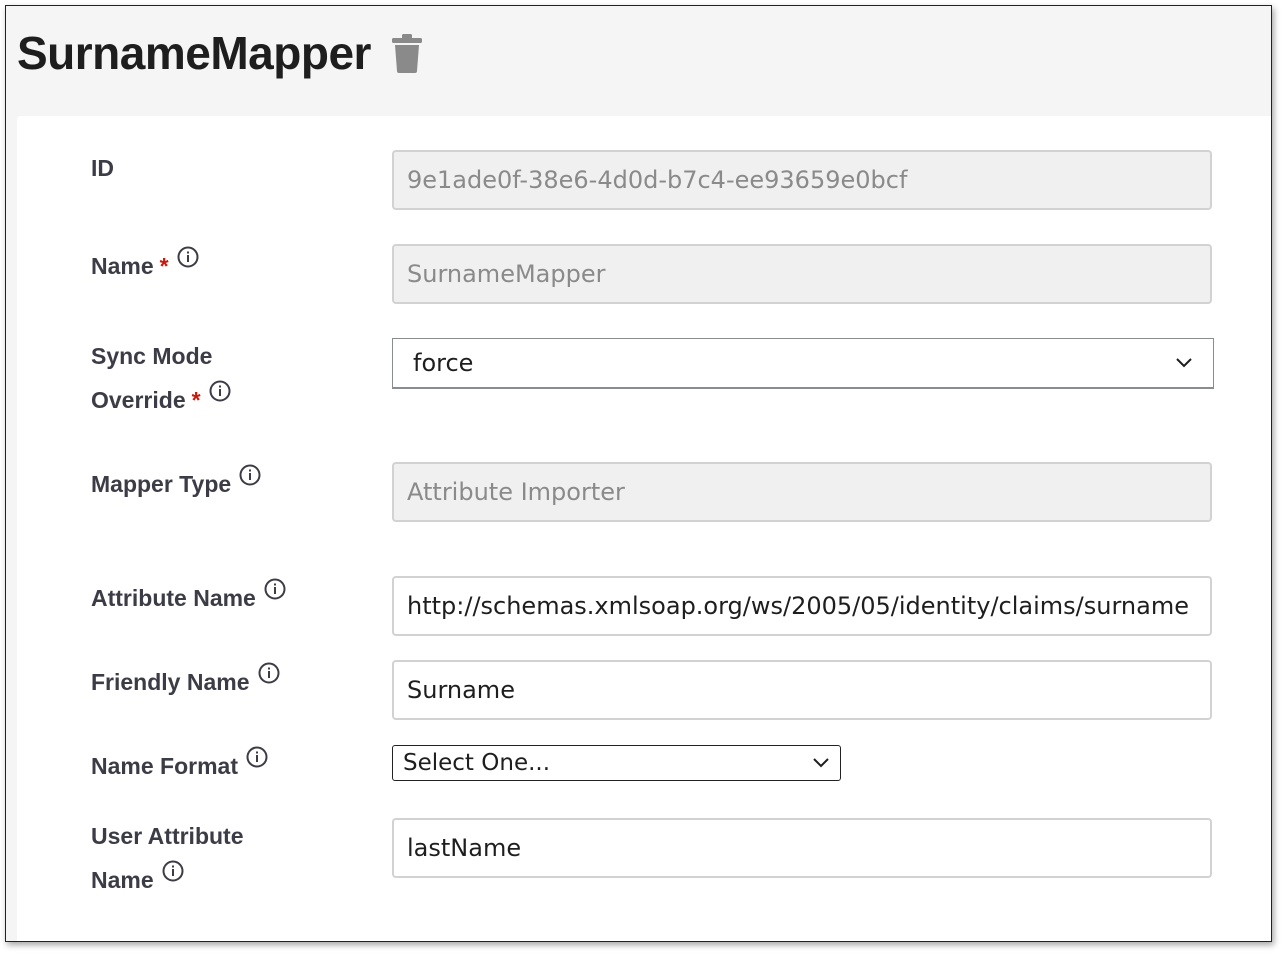  What do you see at coordinates (138, 400) in the screenshot?
I see `sync-mode-label-line2-text: Override` at bounding box center [138, 400].